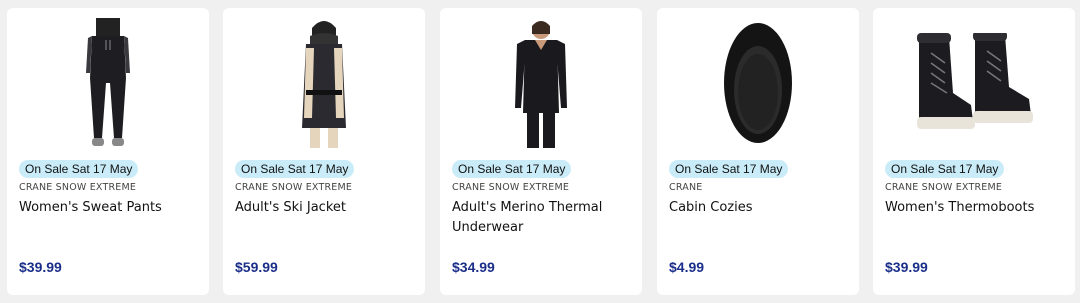 This screenshot has height=303, width=1080. I want to click on product-title: Adult's Merino Thermal Underwear, so click(542, 218).